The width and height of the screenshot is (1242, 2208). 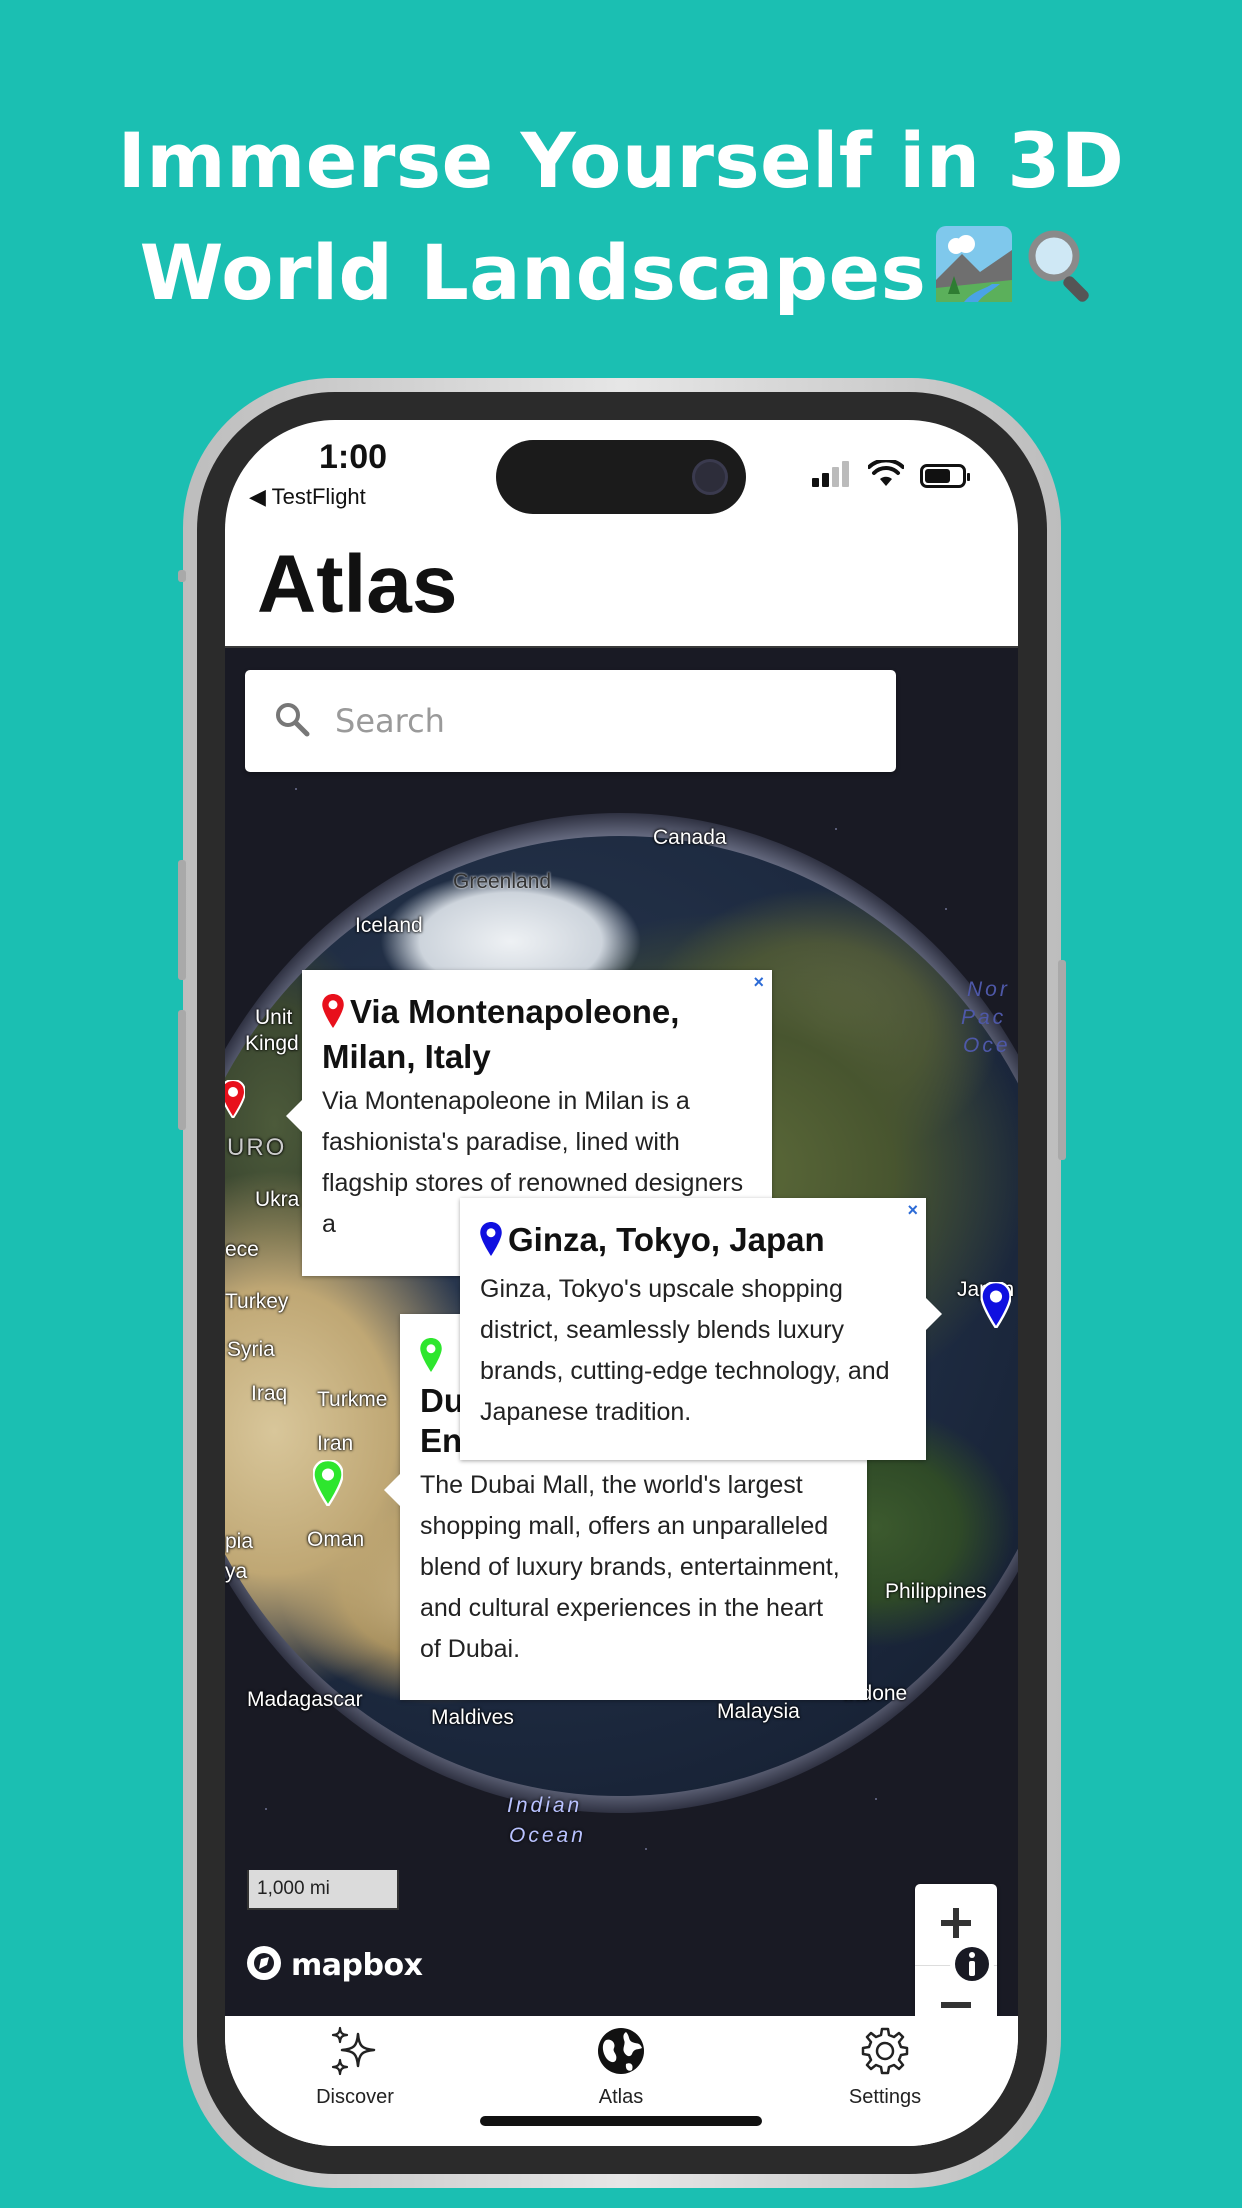 I want to click on label-indian-ocean-2: Ocean, so click(x=547, y=1835).